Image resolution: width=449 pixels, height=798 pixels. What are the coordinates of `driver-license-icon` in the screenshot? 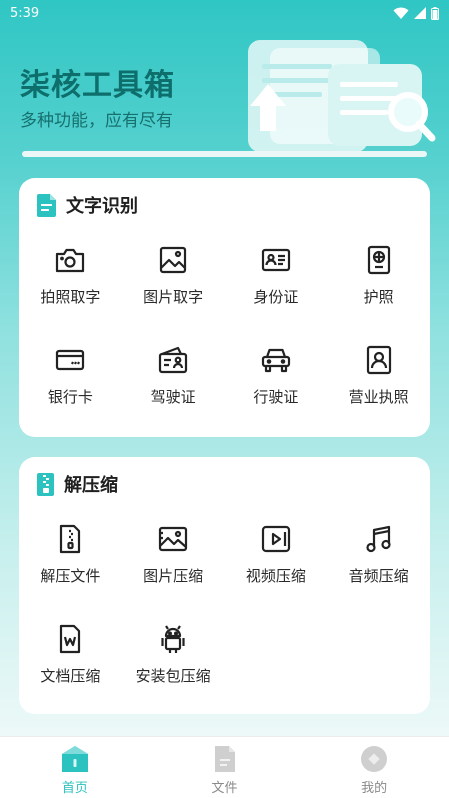 It's located at (173, 360).